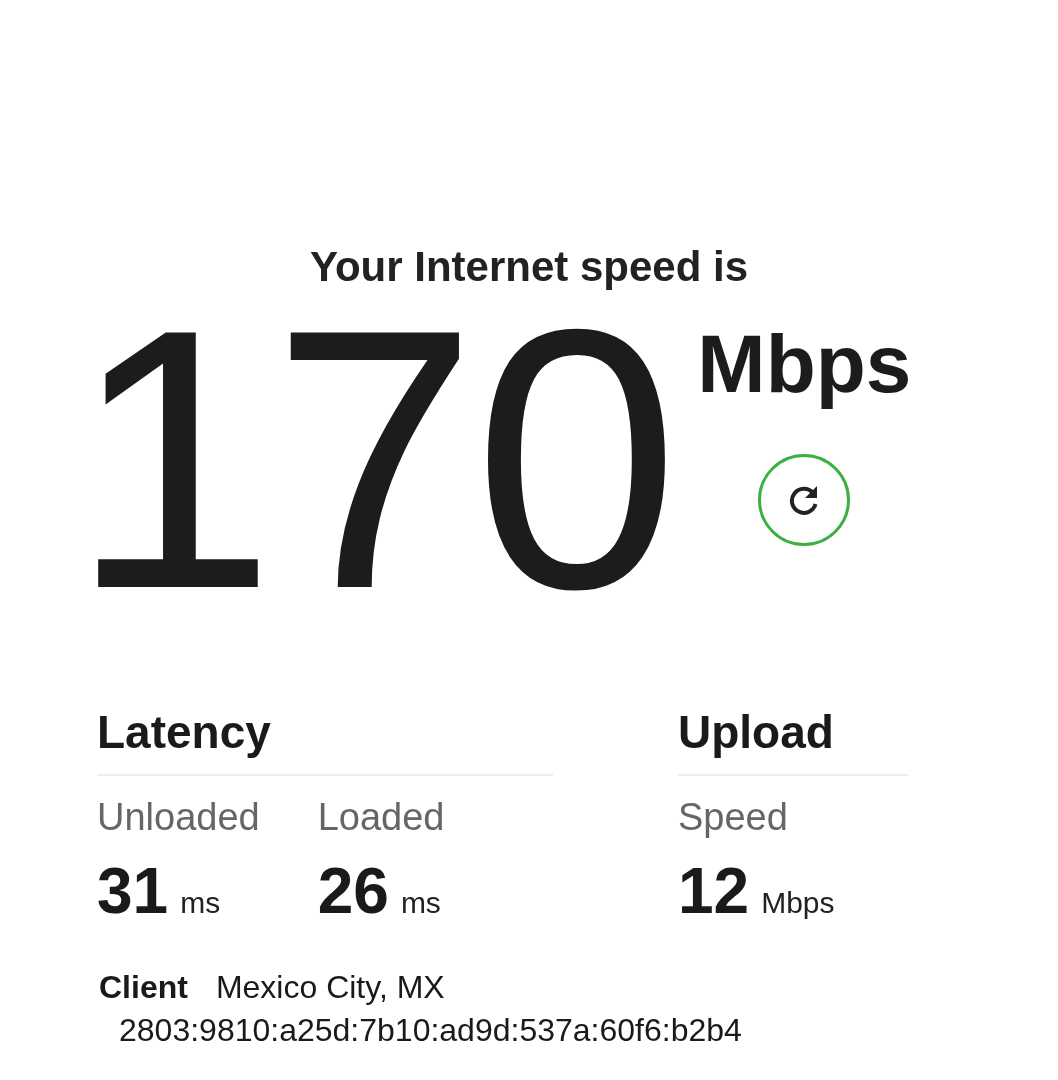  What do you see at coordinates (330, 987) in the screenshot?
I see `client-location: Mexico City, MX` at bounding box center [330, 987].